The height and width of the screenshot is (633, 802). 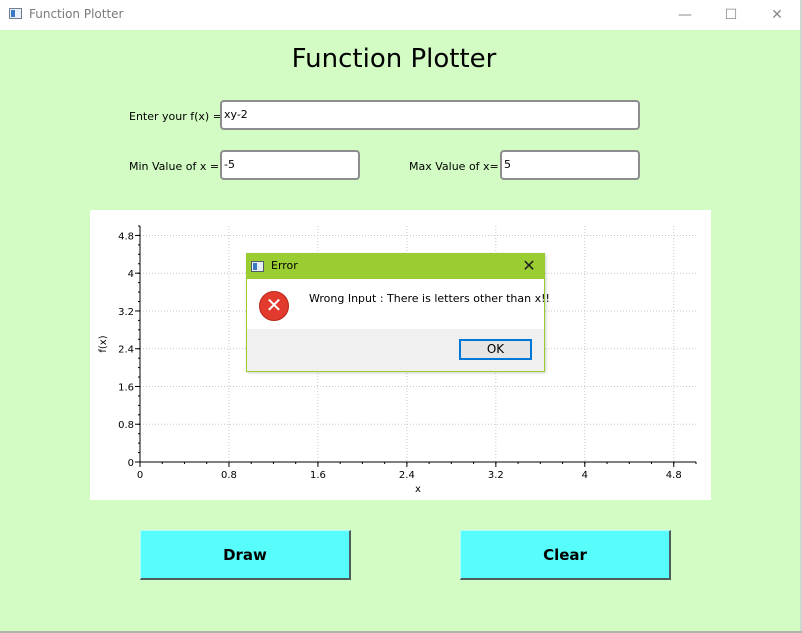 I want to click on close-button: ✕, so click(x=777, y=15).